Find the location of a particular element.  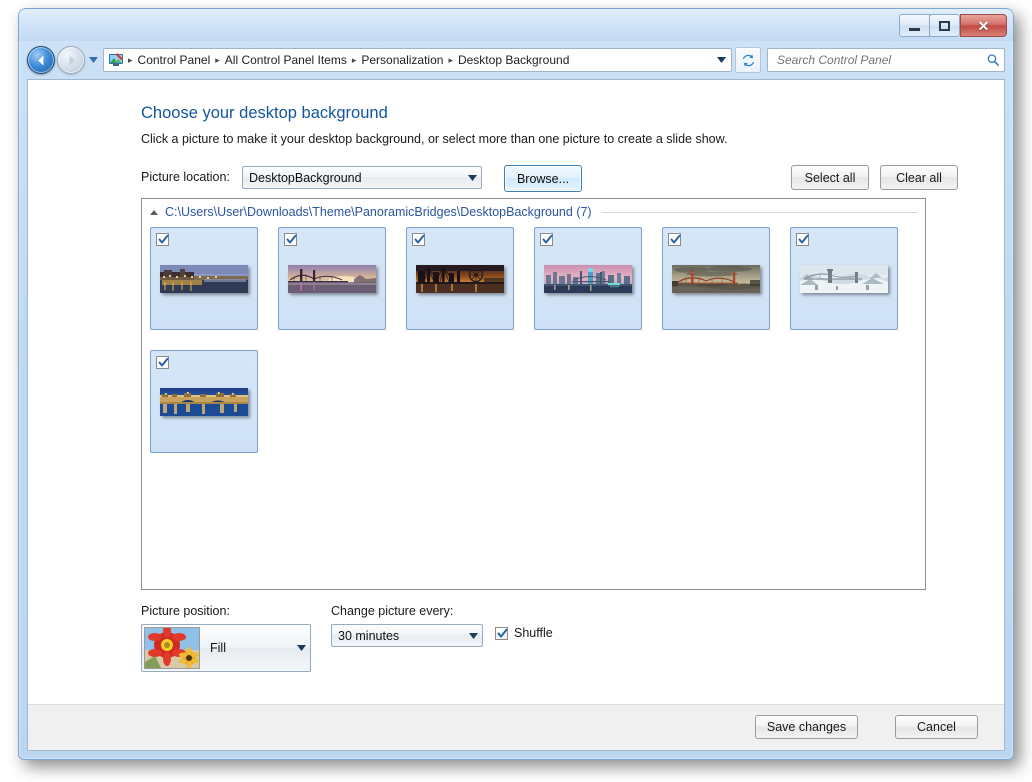

forward-button is located at coordinates (71, 60).